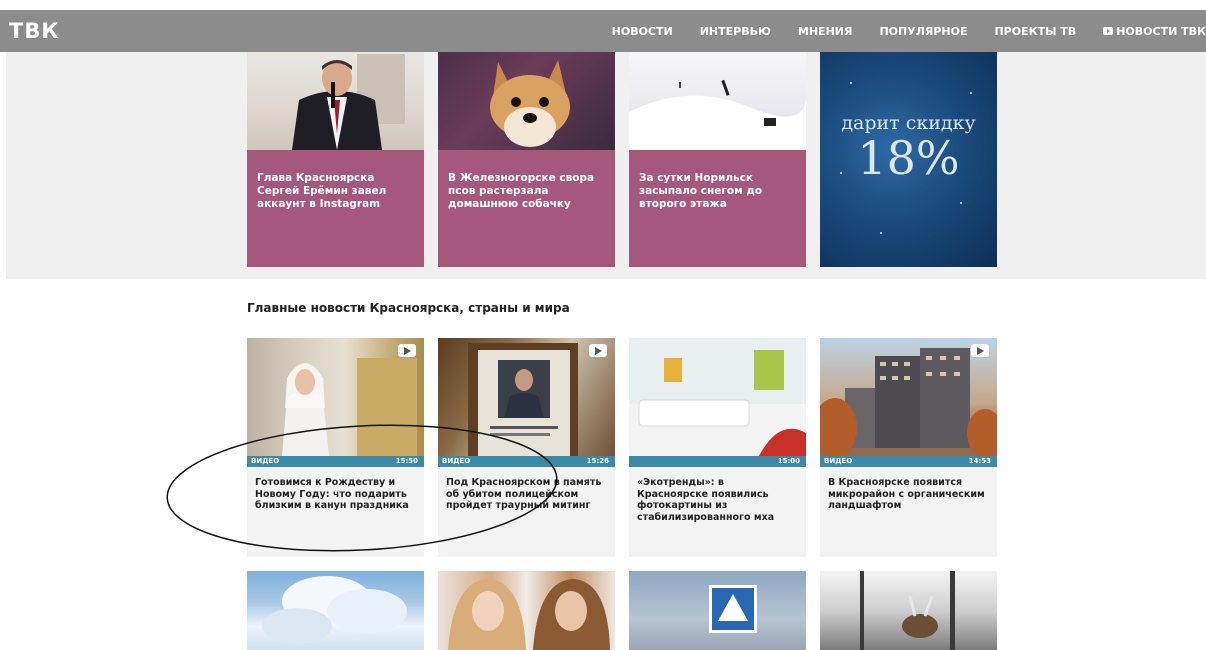 The image size is (1206, 650). Describe the element at coordinates (838, 461) in the screenshot. I see `video-tag: ВИДЕО` at that location.